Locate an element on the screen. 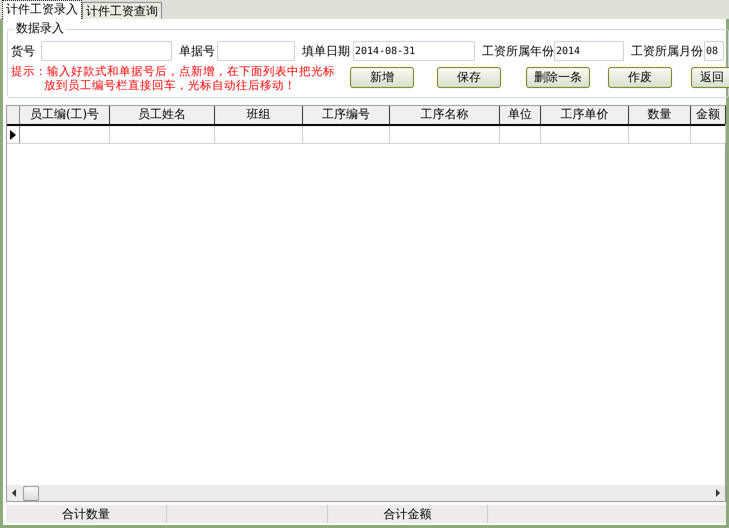 This screenshot has height=528, width=729. column-header: 员工姓名 is located at coordinates (162, 115).